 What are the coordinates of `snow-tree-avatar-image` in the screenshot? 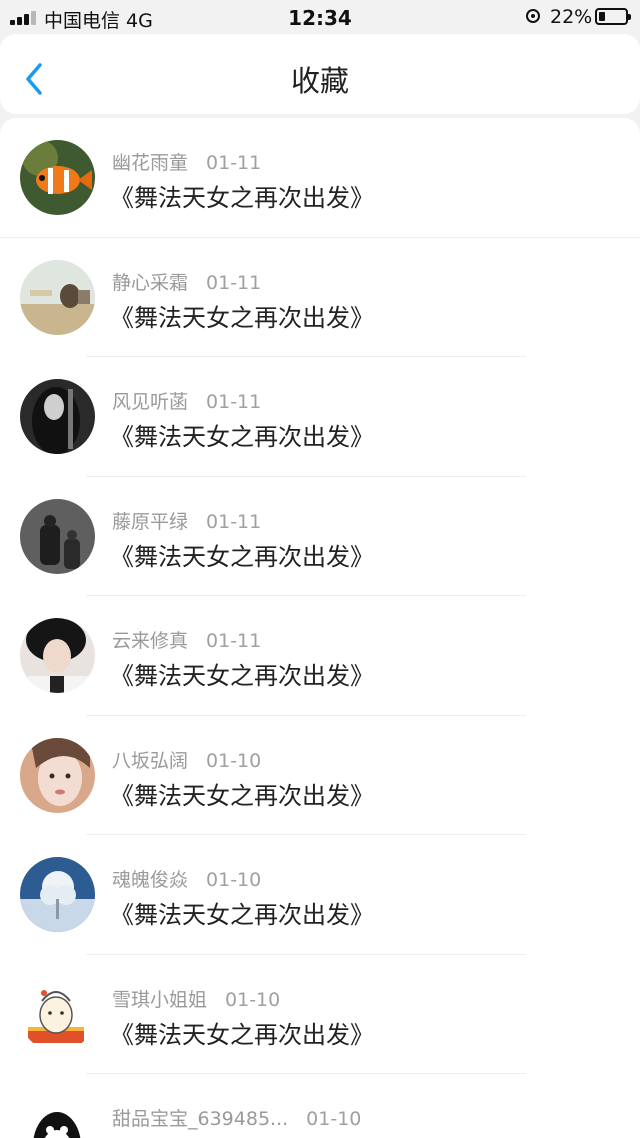 It's located at (57, 894).